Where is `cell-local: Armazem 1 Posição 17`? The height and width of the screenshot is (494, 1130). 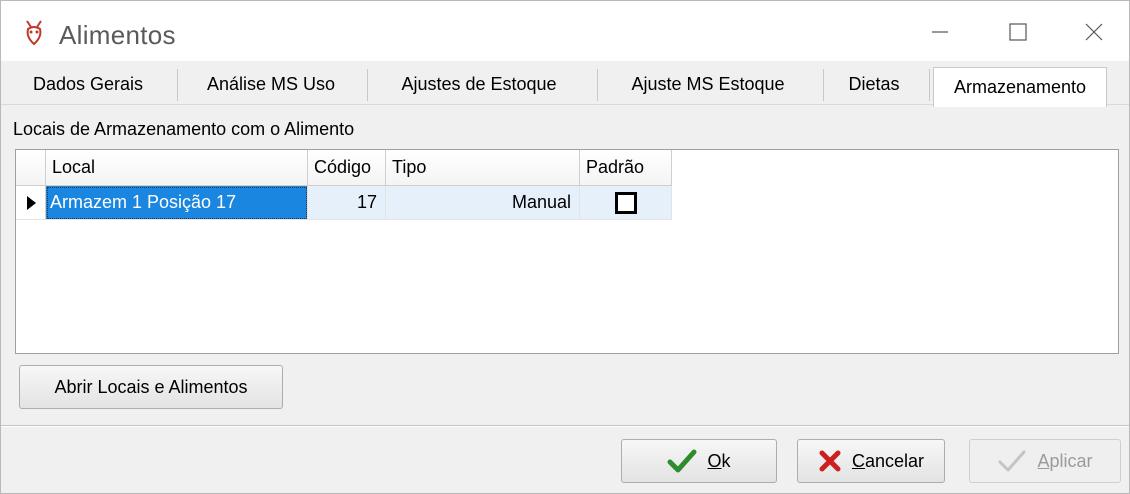 cell-local: Armazem 1 Posição 17 is located at coordinates (177, 203).